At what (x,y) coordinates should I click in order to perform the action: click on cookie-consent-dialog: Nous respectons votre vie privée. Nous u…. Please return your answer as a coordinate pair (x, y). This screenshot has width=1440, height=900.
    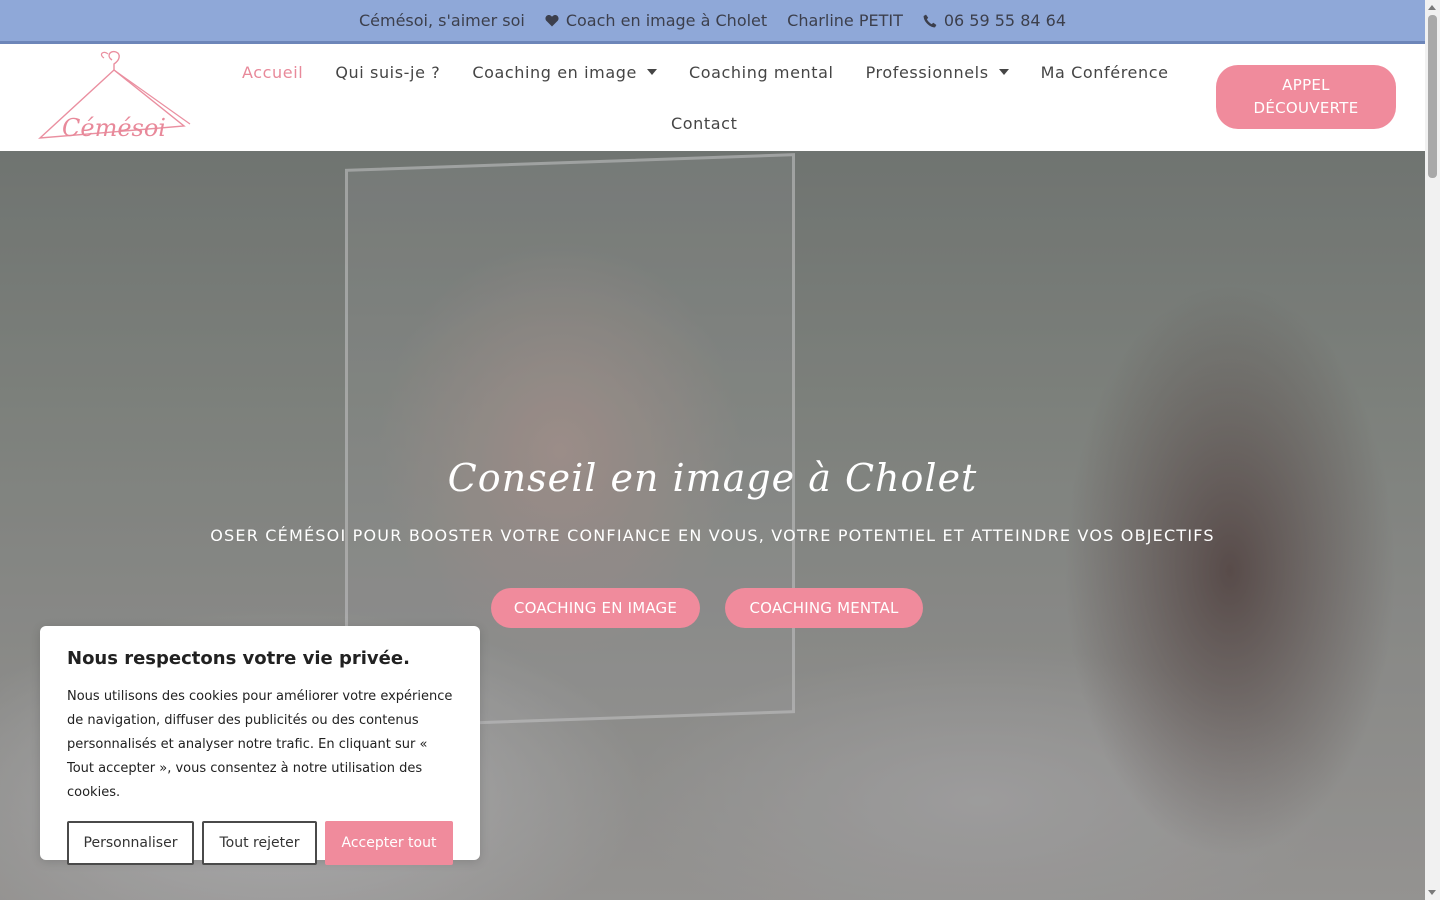
    Looking at the image, I should click on (260, 745).